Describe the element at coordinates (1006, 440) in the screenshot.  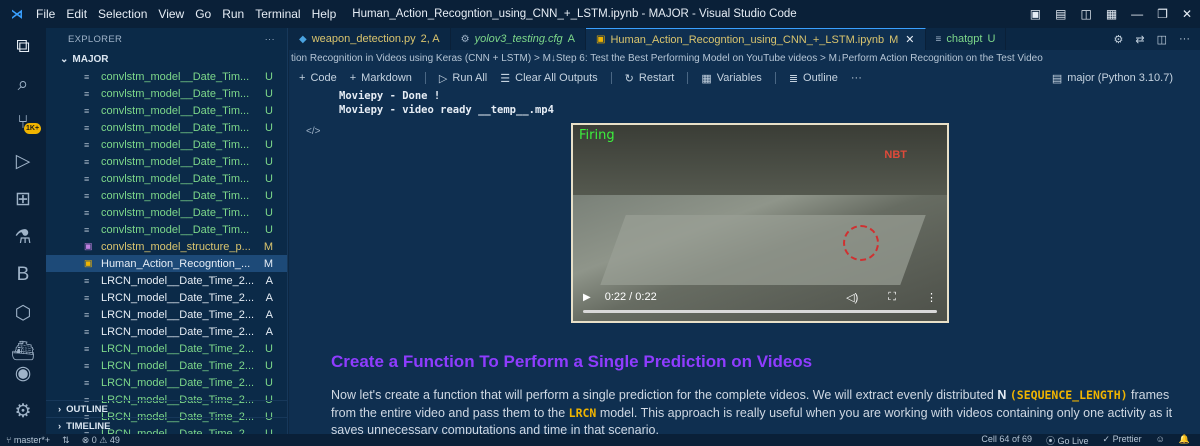
I see `cell-indicator: Cell 64 of 69` at that location.